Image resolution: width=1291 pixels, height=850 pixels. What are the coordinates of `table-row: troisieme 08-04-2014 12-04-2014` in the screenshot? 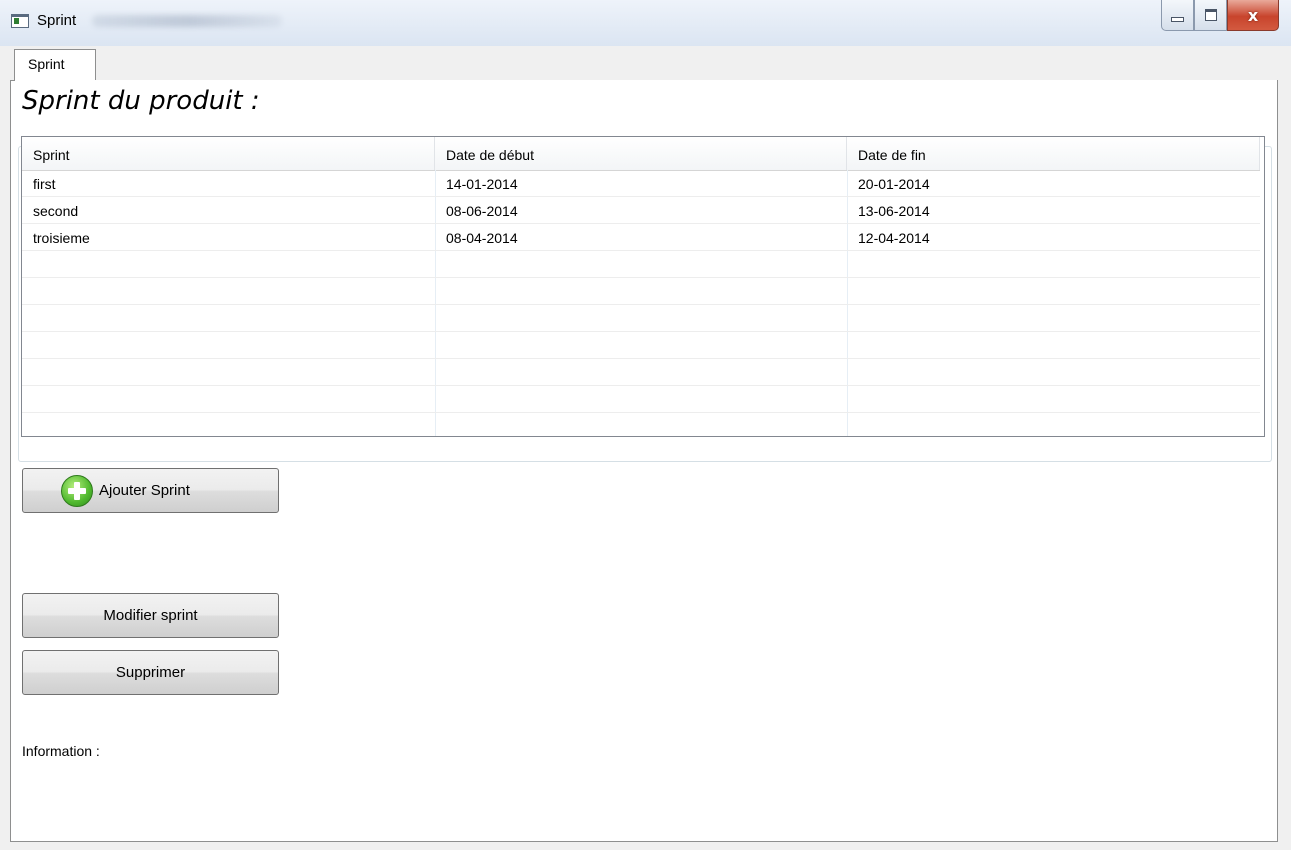 It's located at (641, 237).